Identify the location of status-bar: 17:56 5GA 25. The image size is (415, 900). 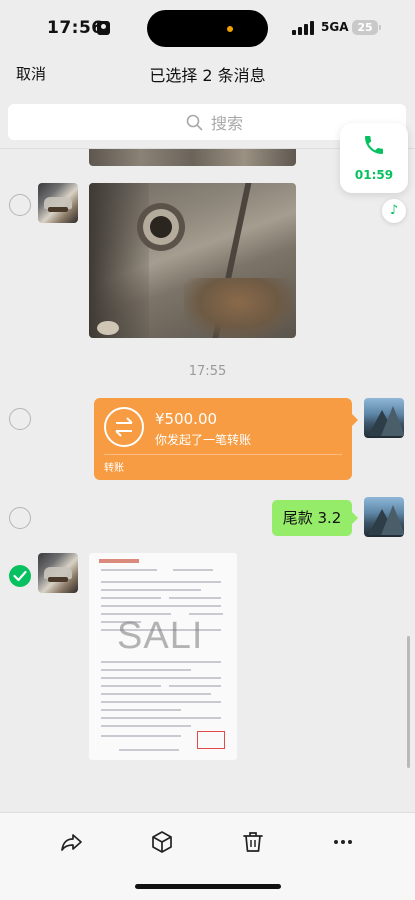
(207, 29).